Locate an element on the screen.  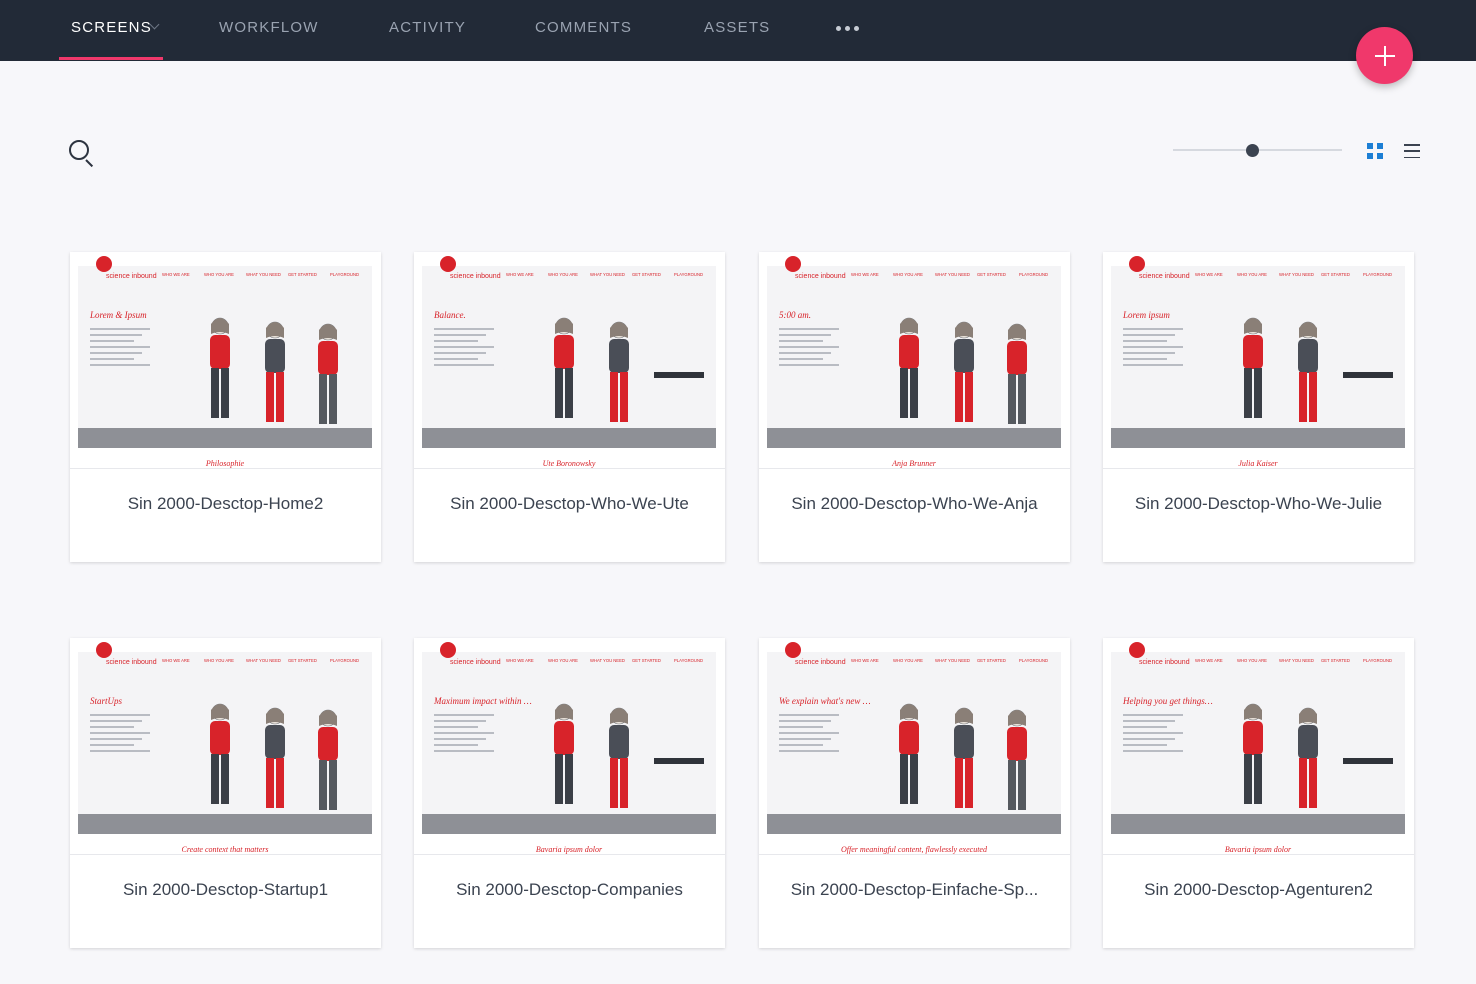
tab-comments: COMMENTS is located at coordinates (583, 30).